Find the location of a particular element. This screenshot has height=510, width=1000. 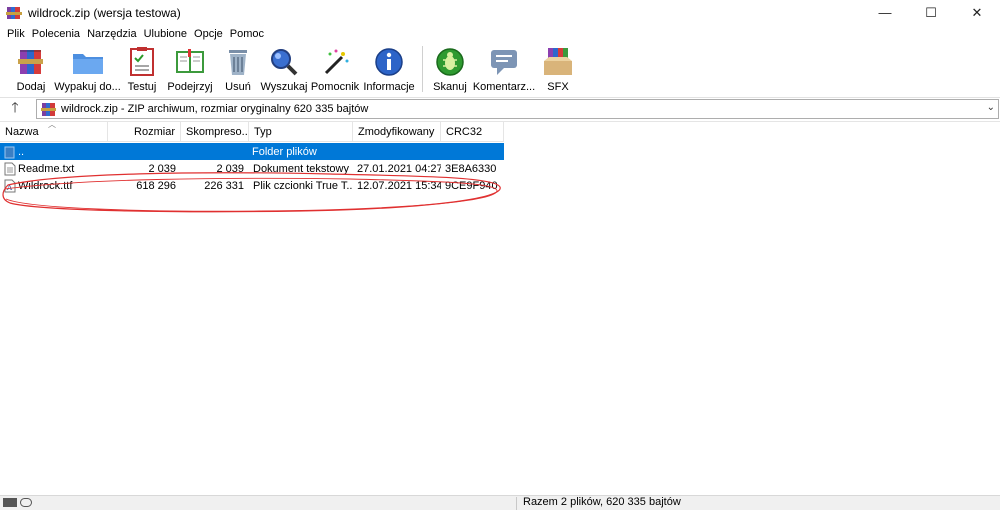

checklist-icon is located at coordinates (142, 62).